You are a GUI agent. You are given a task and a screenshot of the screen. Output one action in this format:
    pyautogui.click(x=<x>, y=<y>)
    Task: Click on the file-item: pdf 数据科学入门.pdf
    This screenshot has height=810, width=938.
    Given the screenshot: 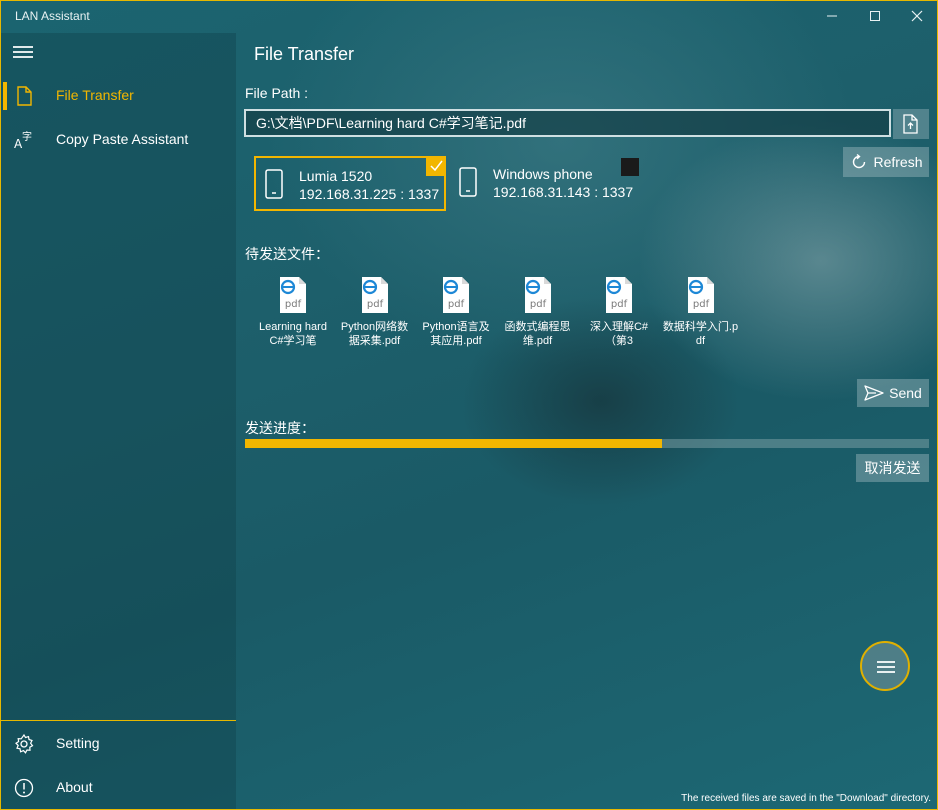 What is the action you would take?
    pyautogui.click(x=701, y=312)
    